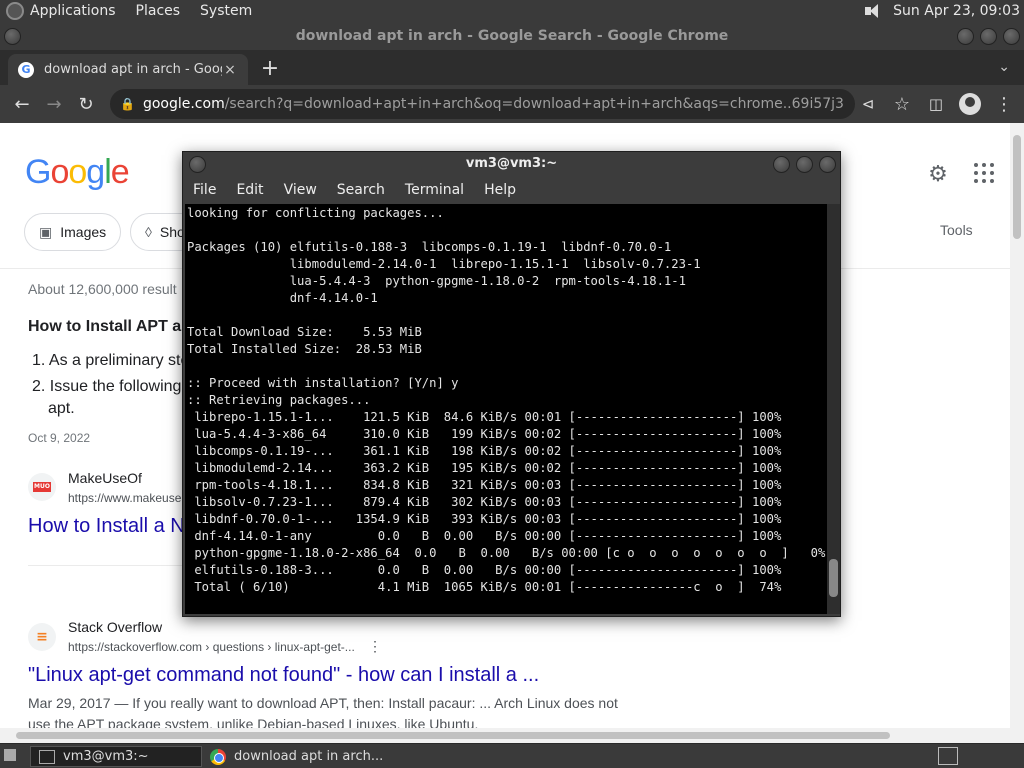 Image resolution: width=1024 pixels, height=768 pixels. What do you see at coordinates (970, 104) in the screenshot?
I see `profile-avatar-icon` at bounding box center [970, 104].